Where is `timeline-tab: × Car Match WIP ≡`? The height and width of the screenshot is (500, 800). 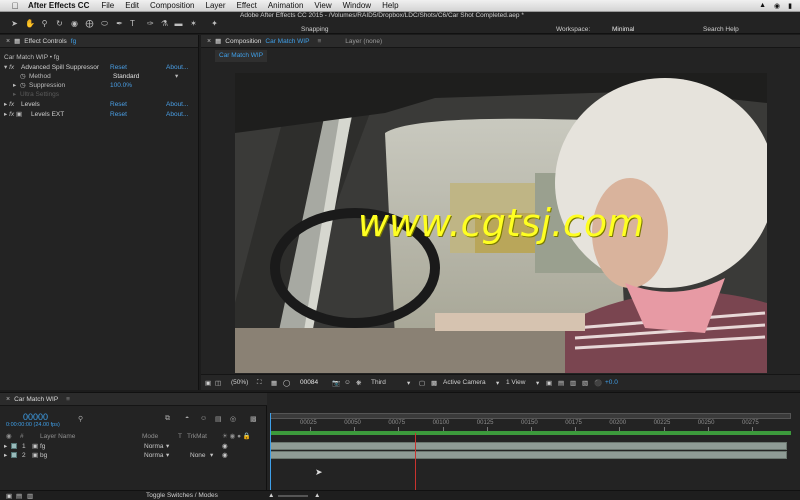 timeline-tab: × Car Match WIP ≡ is located at coordinates (133, 399).